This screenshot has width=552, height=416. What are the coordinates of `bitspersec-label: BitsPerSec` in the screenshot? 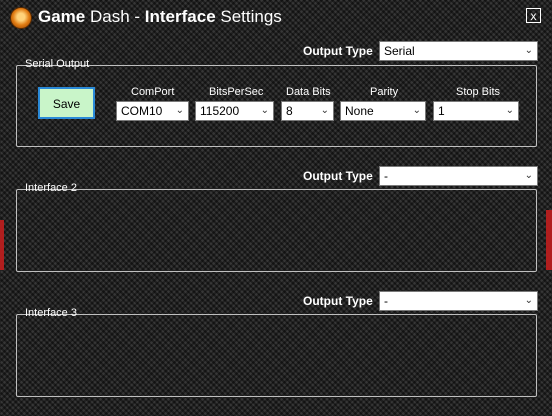 It's located at (236, 92).